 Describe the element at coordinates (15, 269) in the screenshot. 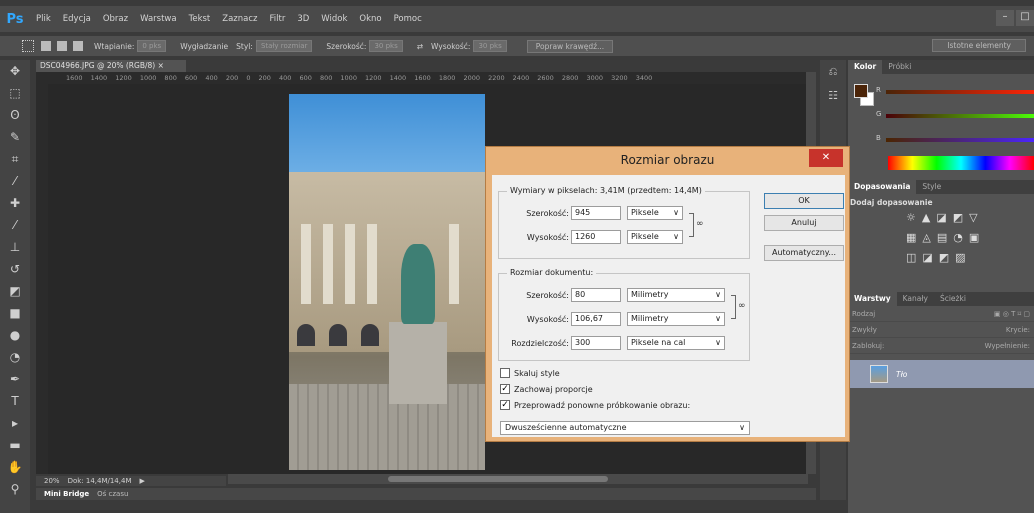

I see `history-brush-icon: ↺` at that location.